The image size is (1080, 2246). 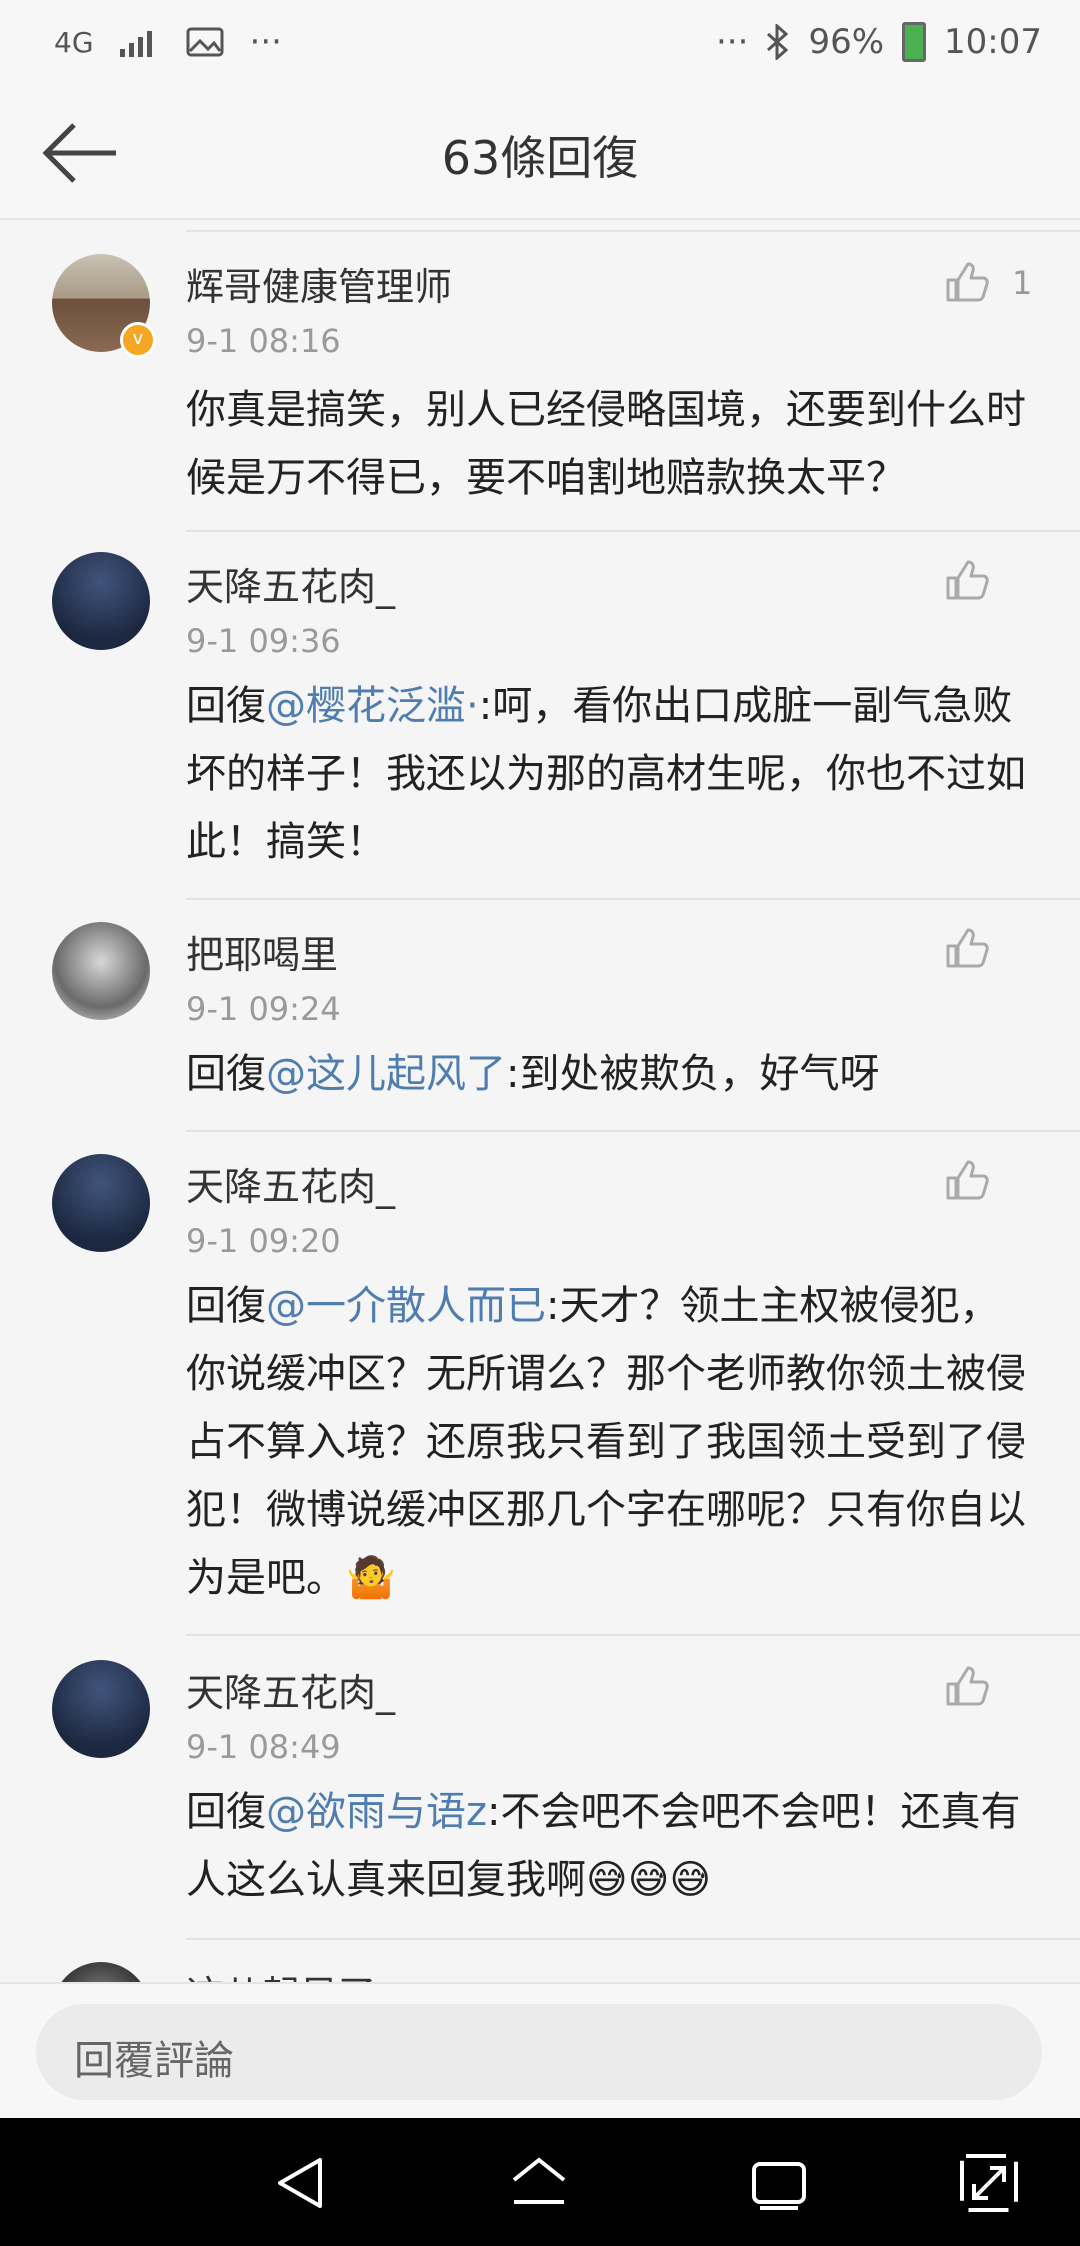 What do you see at coordinates (262, 951) in the screenshot?
I see `comment-username: 把耶喝里` at bounding box center [262, 951].